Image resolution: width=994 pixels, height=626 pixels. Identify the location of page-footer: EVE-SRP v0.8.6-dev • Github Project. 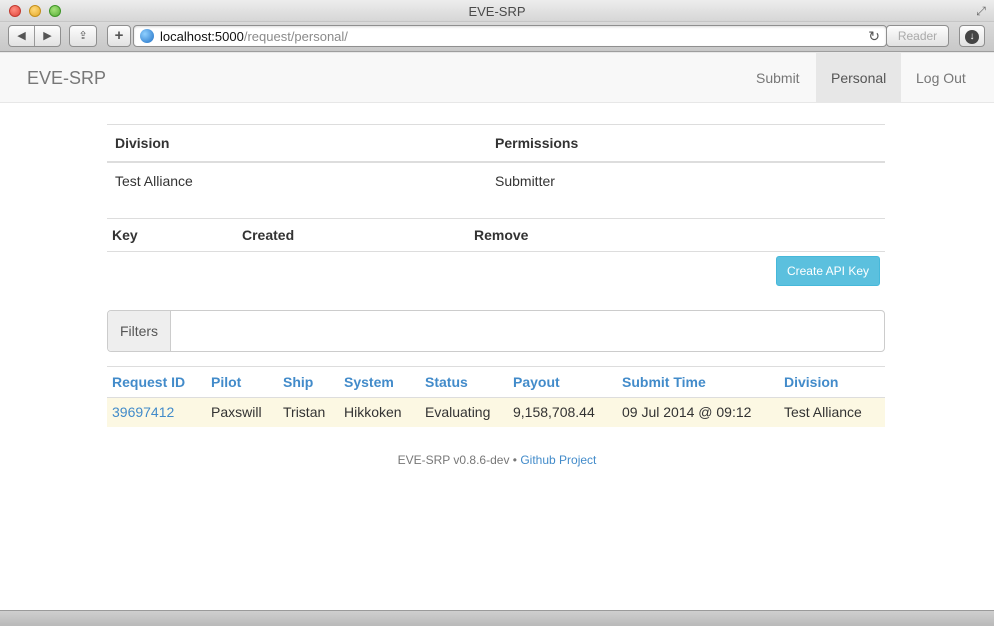
(497, 460).